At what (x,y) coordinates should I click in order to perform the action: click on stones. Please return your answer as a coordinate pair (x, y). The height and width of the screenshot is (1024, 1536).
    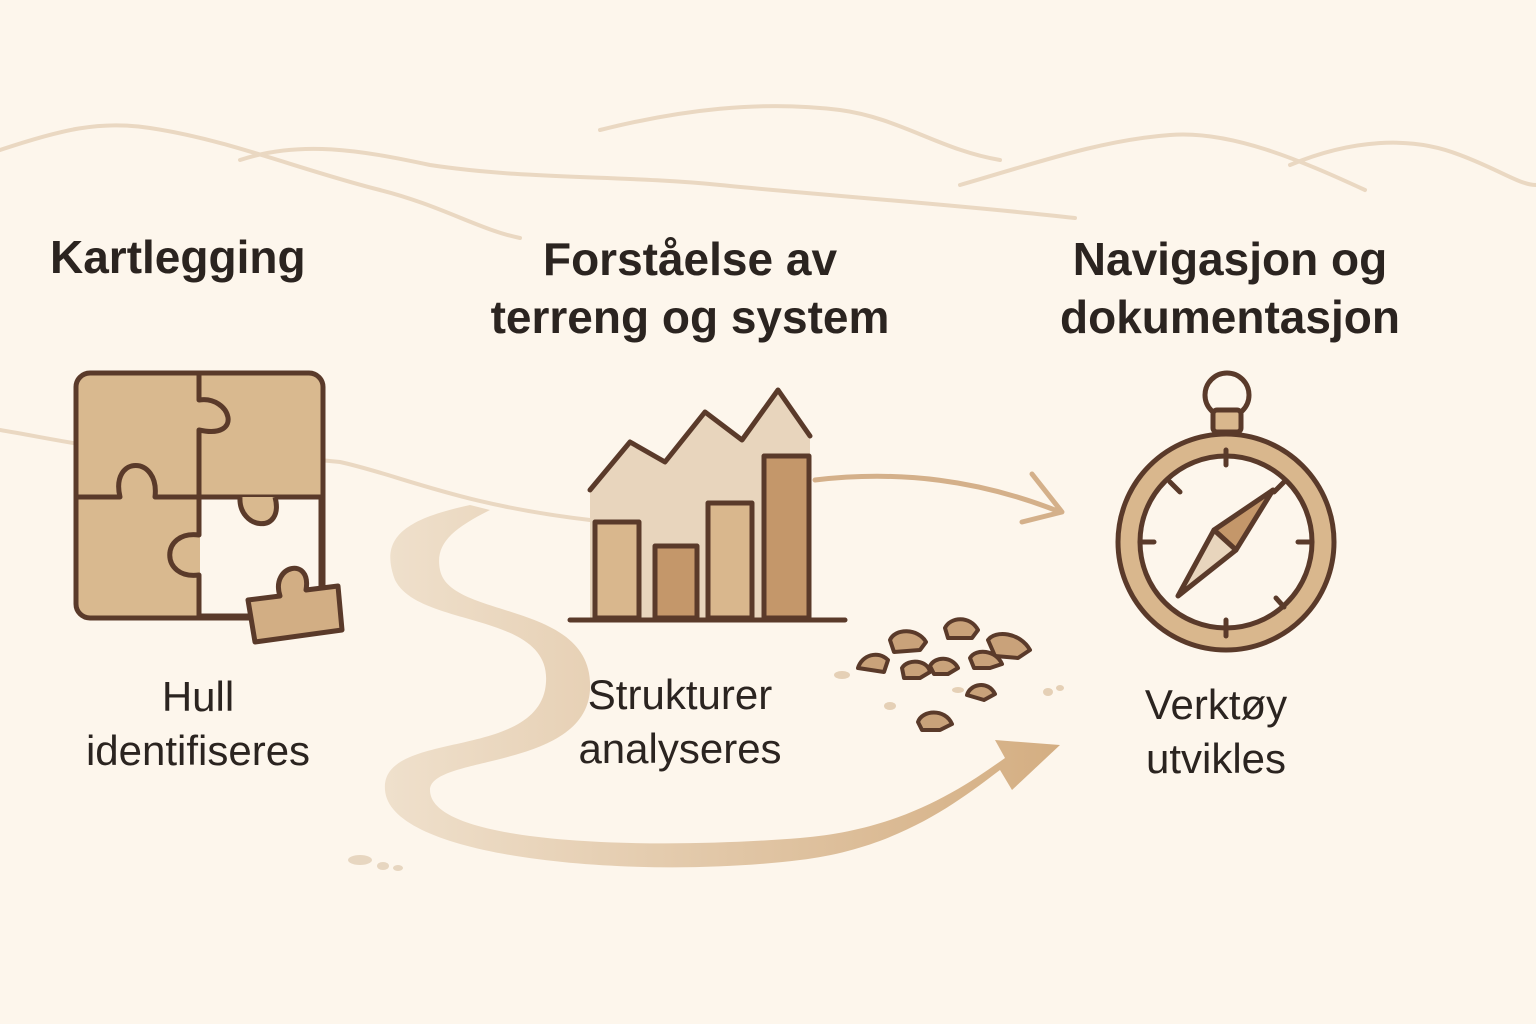
    Looking at the image, I should click on (944, 674).